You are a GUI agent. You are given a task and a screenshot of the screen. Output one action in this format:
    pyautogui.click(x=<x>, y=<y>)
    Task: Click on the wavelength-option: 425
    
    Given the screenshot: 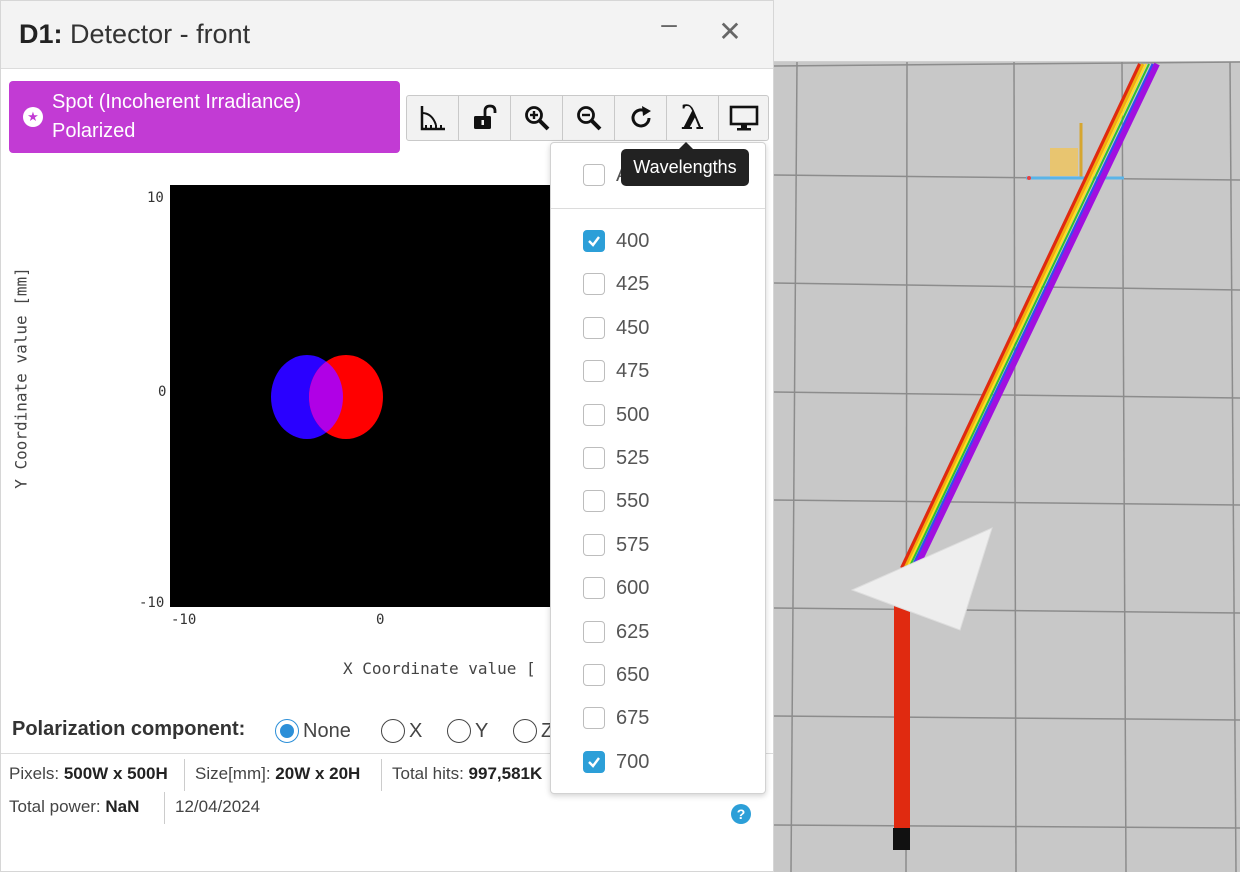 What is the action you would take?
    pyautogui.click(x=616, y=284)
    